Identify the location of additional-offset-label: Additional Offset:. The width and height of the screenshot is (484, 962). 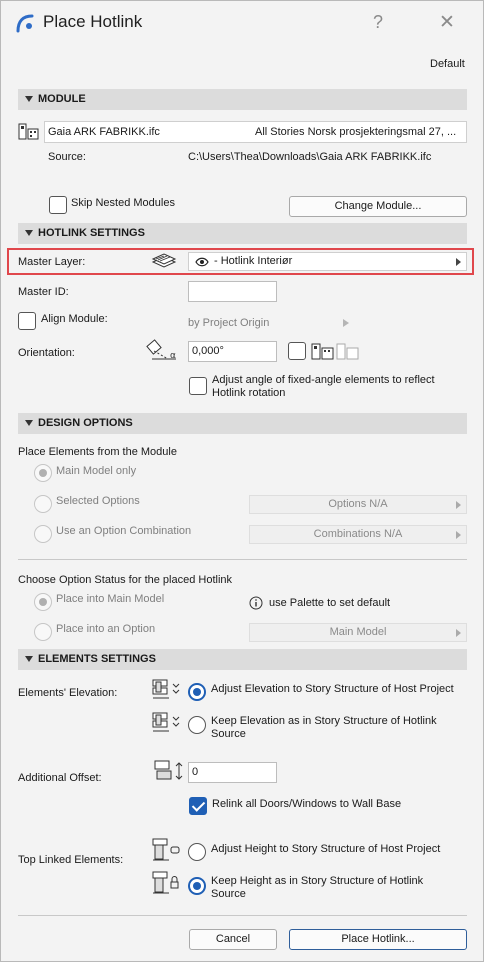
(60, 778).